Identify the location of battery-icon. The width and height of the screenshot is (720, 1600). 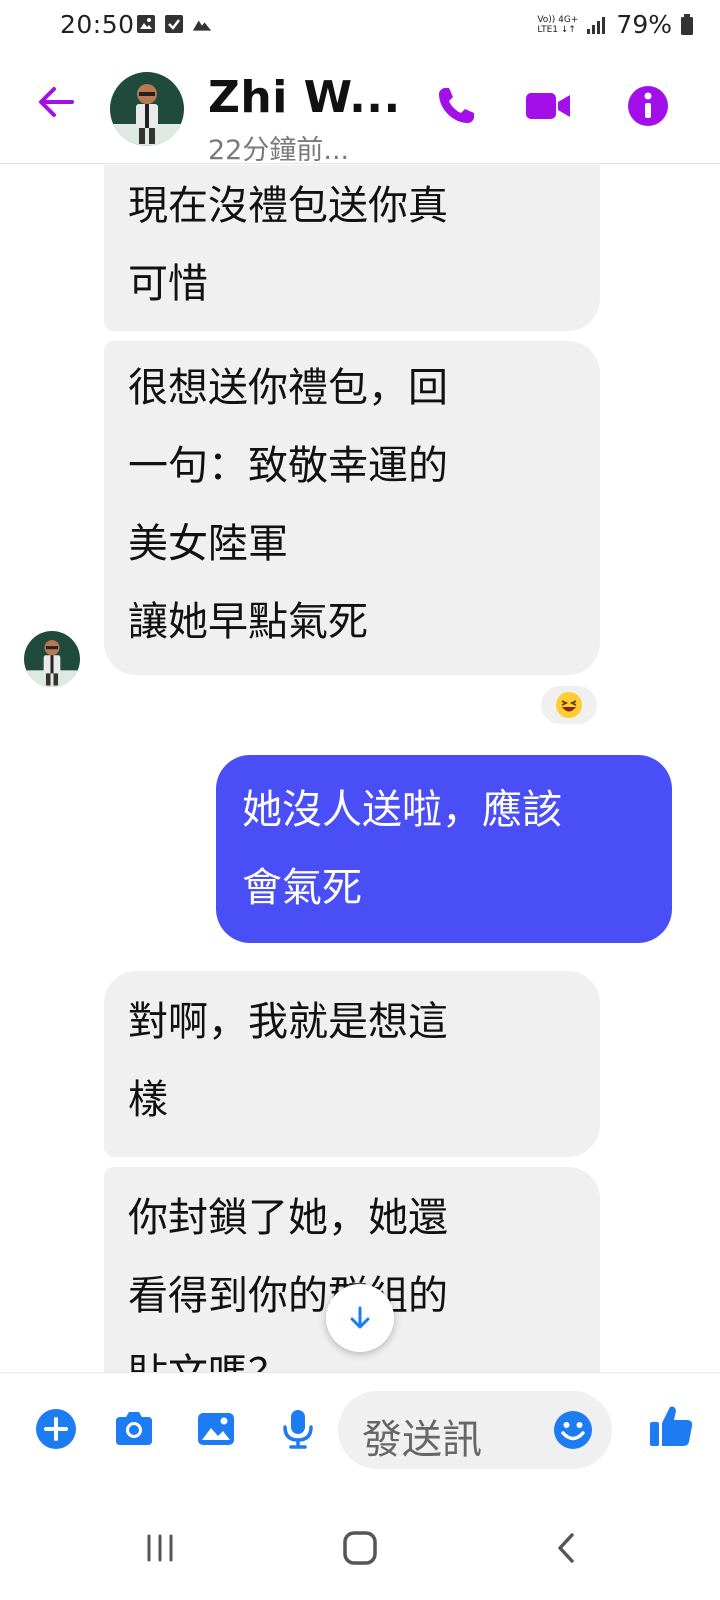
(687, 24).